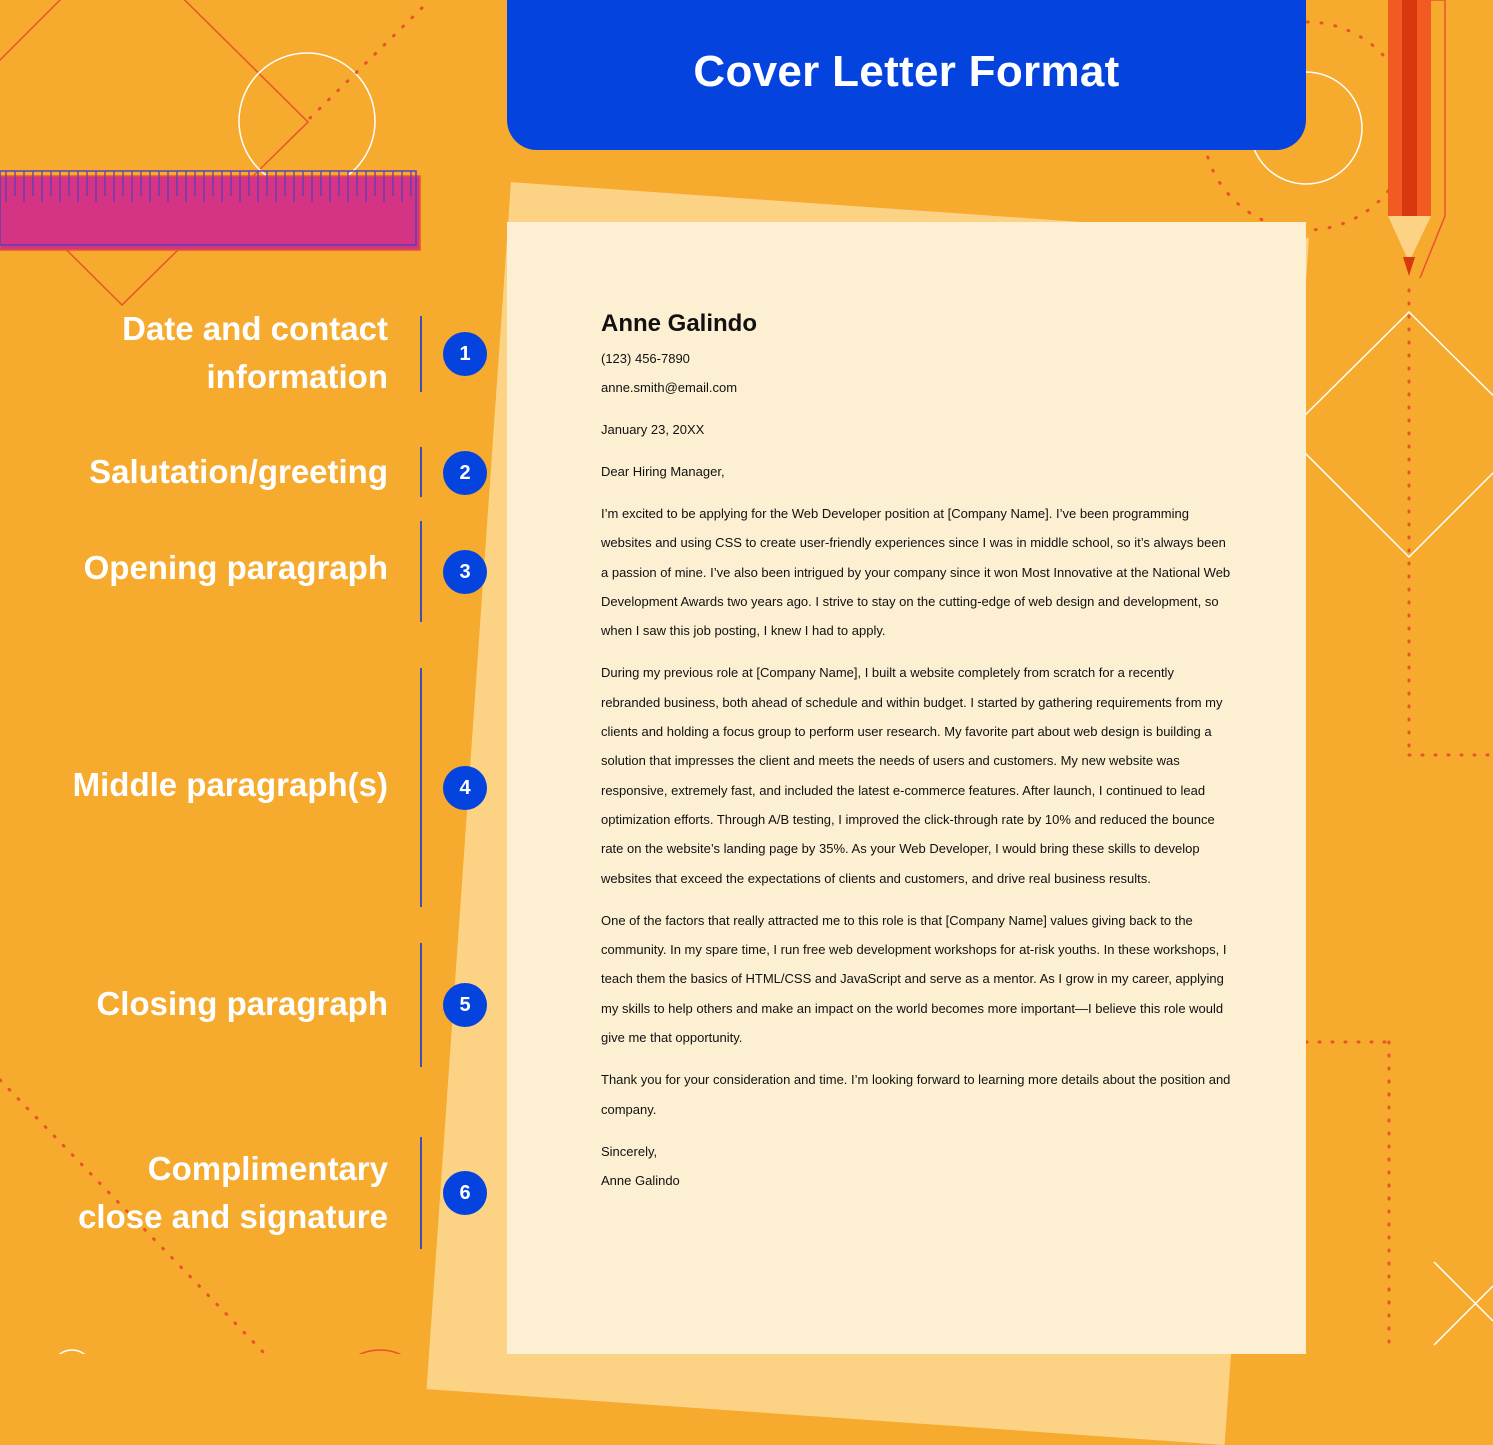 This screenshot has height=1445, width=1493. What do you see at coordinates (155, 153) in the screenshot?
I see `diamond-outline-topleft` at bounding box center [155, 153].